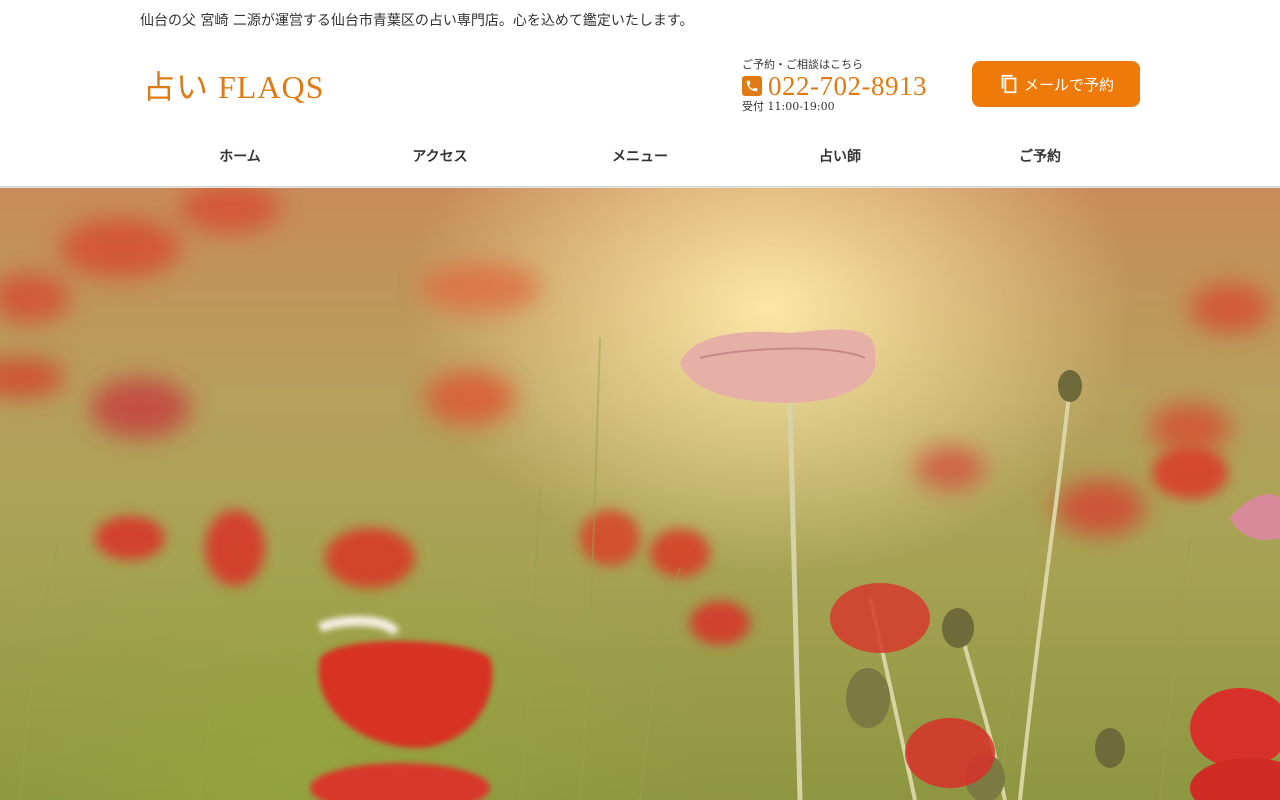  I want to click on site-logo: 占い FLAQS, so click(233, 85).